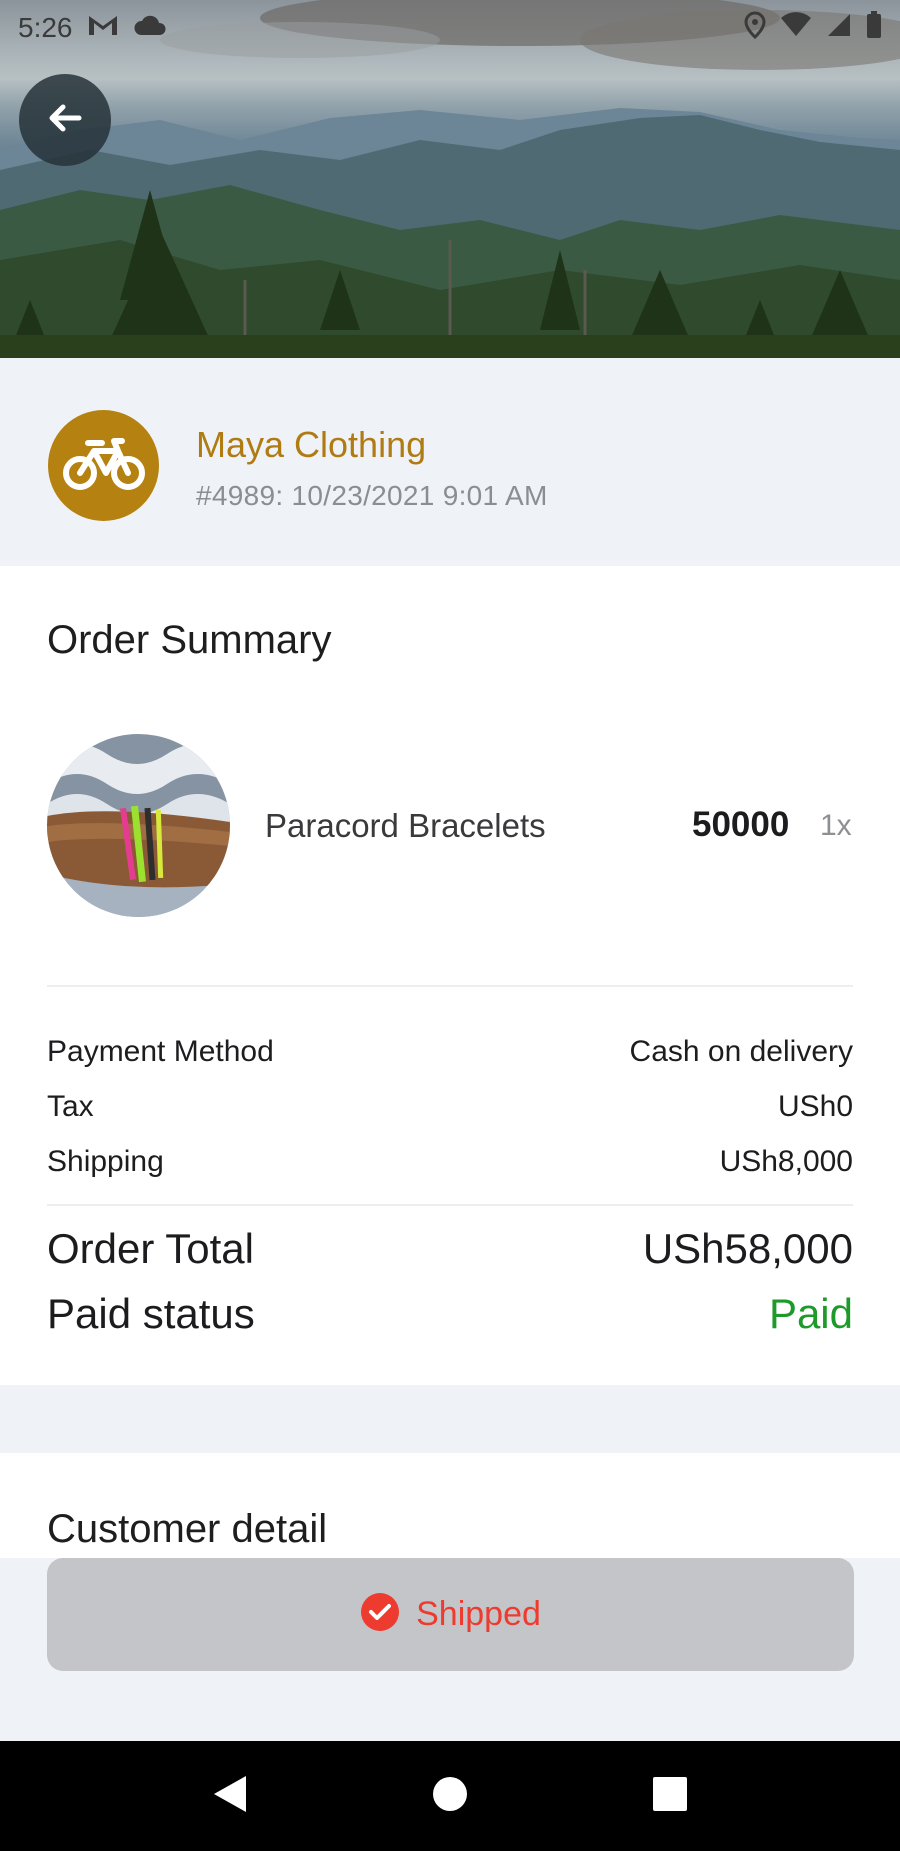 Image resolution: width=900 pixels, height=1851 pixels. I want to click on back-button, so click(65, 120).